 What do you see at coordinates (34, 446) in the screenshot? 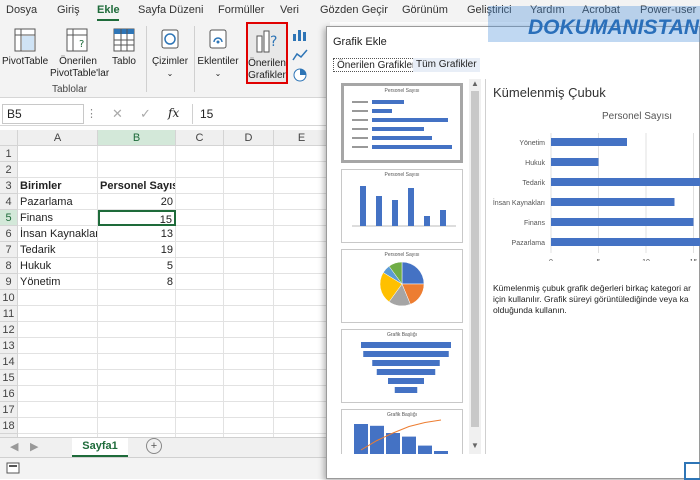
I see `scroll-right-icon: ▶` at bounding box center [34, 446].